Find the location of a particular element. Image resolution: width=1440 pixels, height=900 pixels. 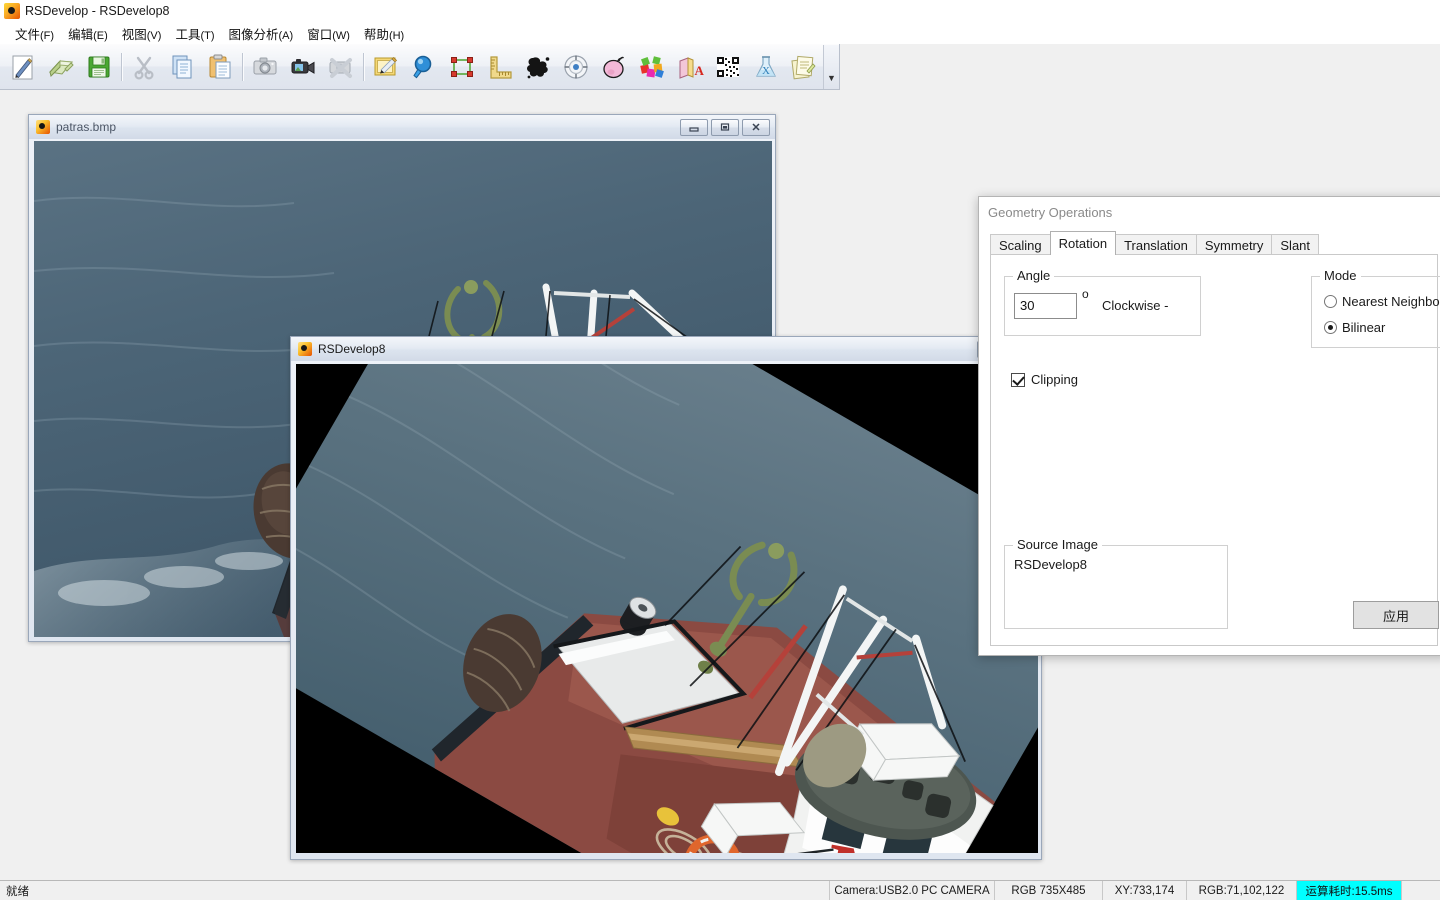

source-image-label: Source Image is located at coordinates (1057, 544).